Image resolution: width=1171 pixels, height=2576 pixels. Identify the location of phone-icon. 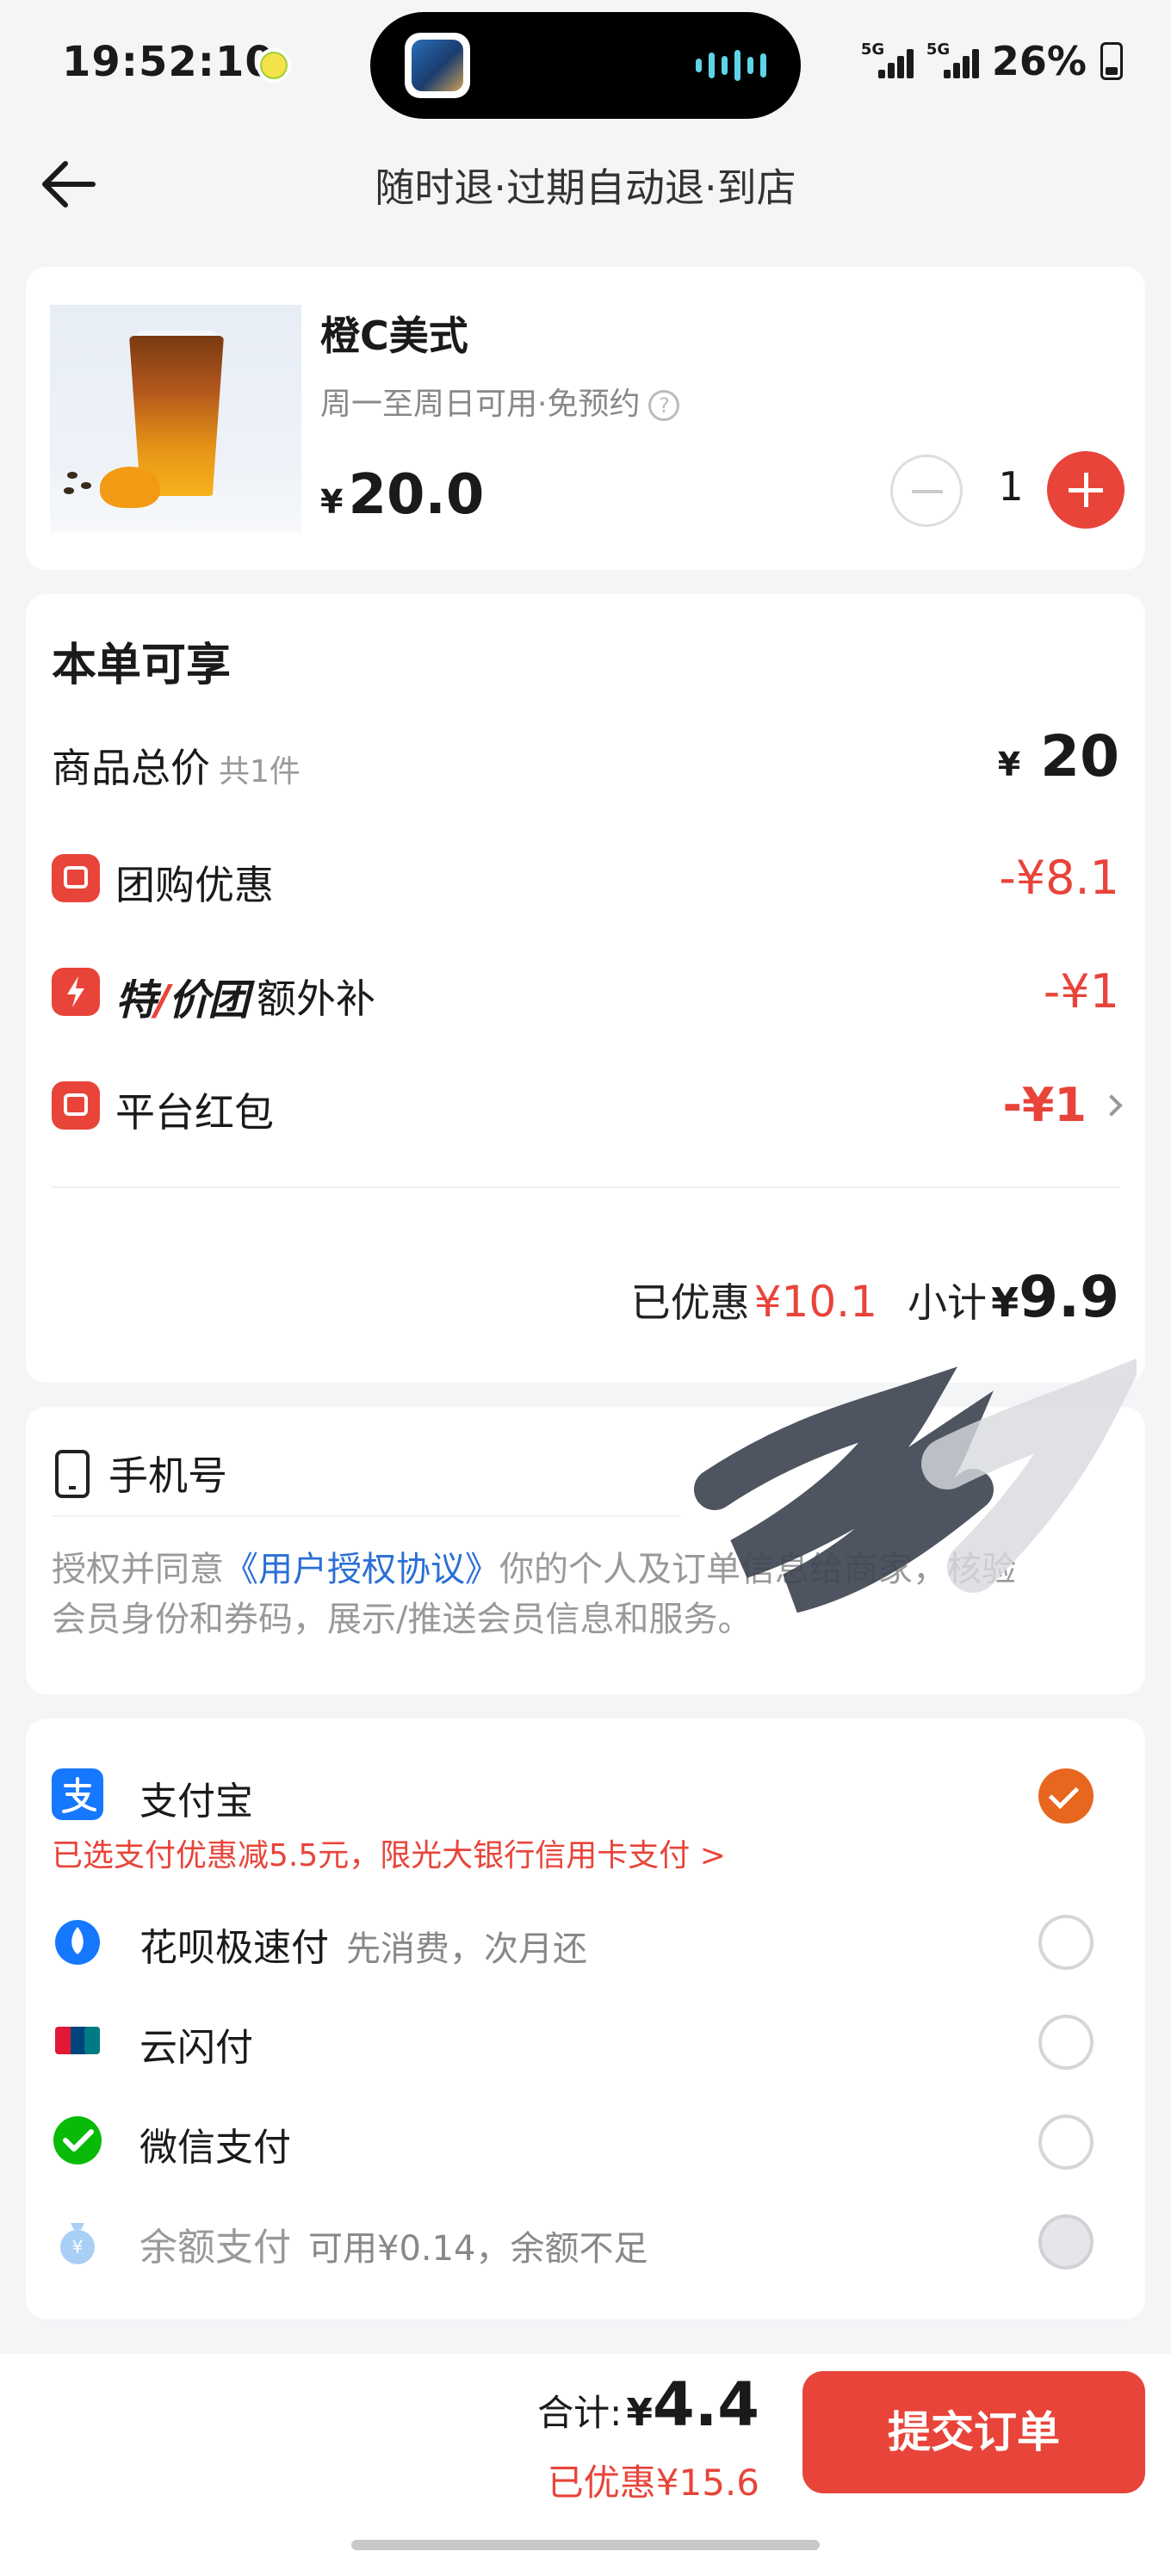
(73, 1474).